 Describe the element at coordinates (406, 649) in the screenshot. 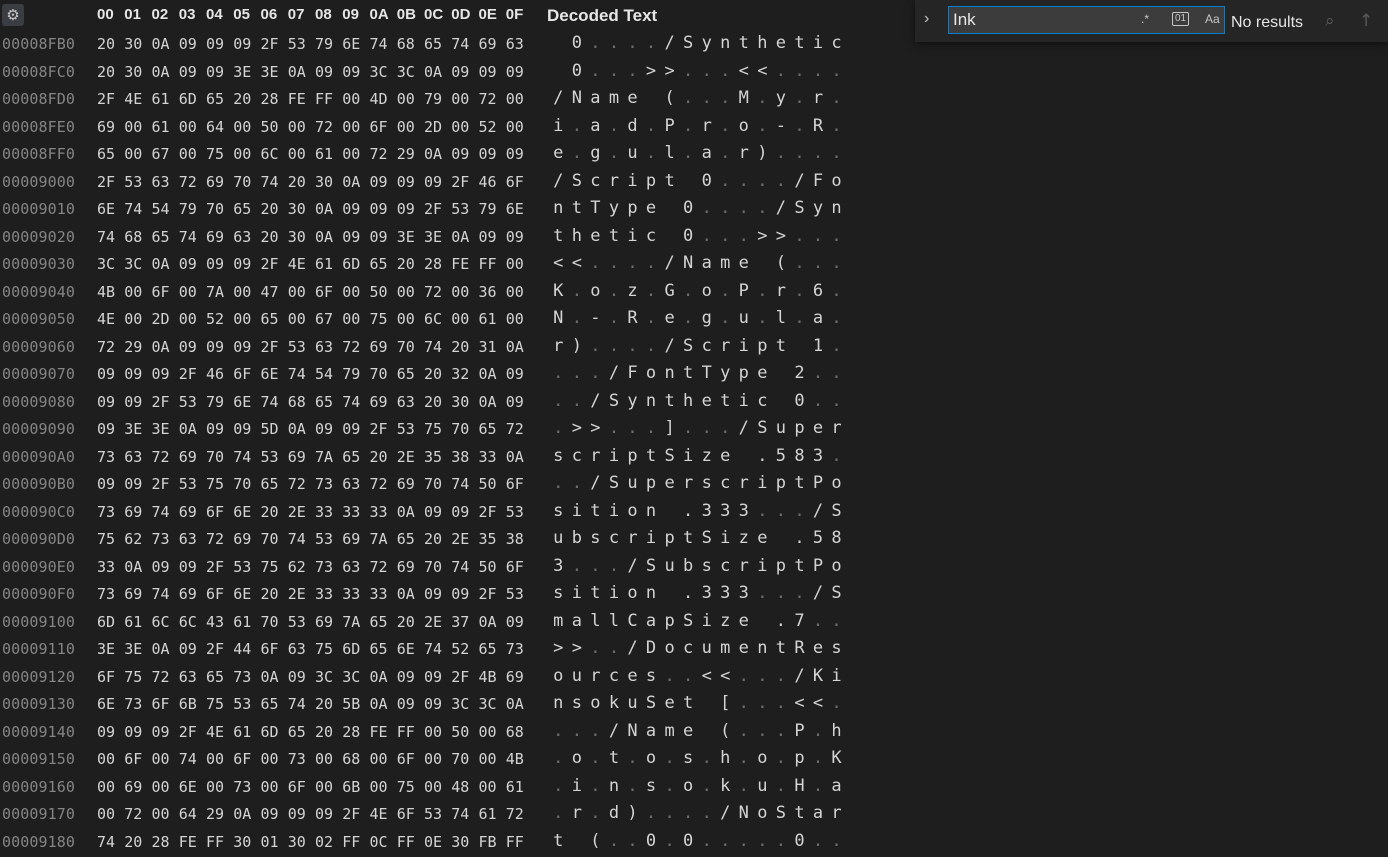

I see `hex-byte: 6E` at that location.